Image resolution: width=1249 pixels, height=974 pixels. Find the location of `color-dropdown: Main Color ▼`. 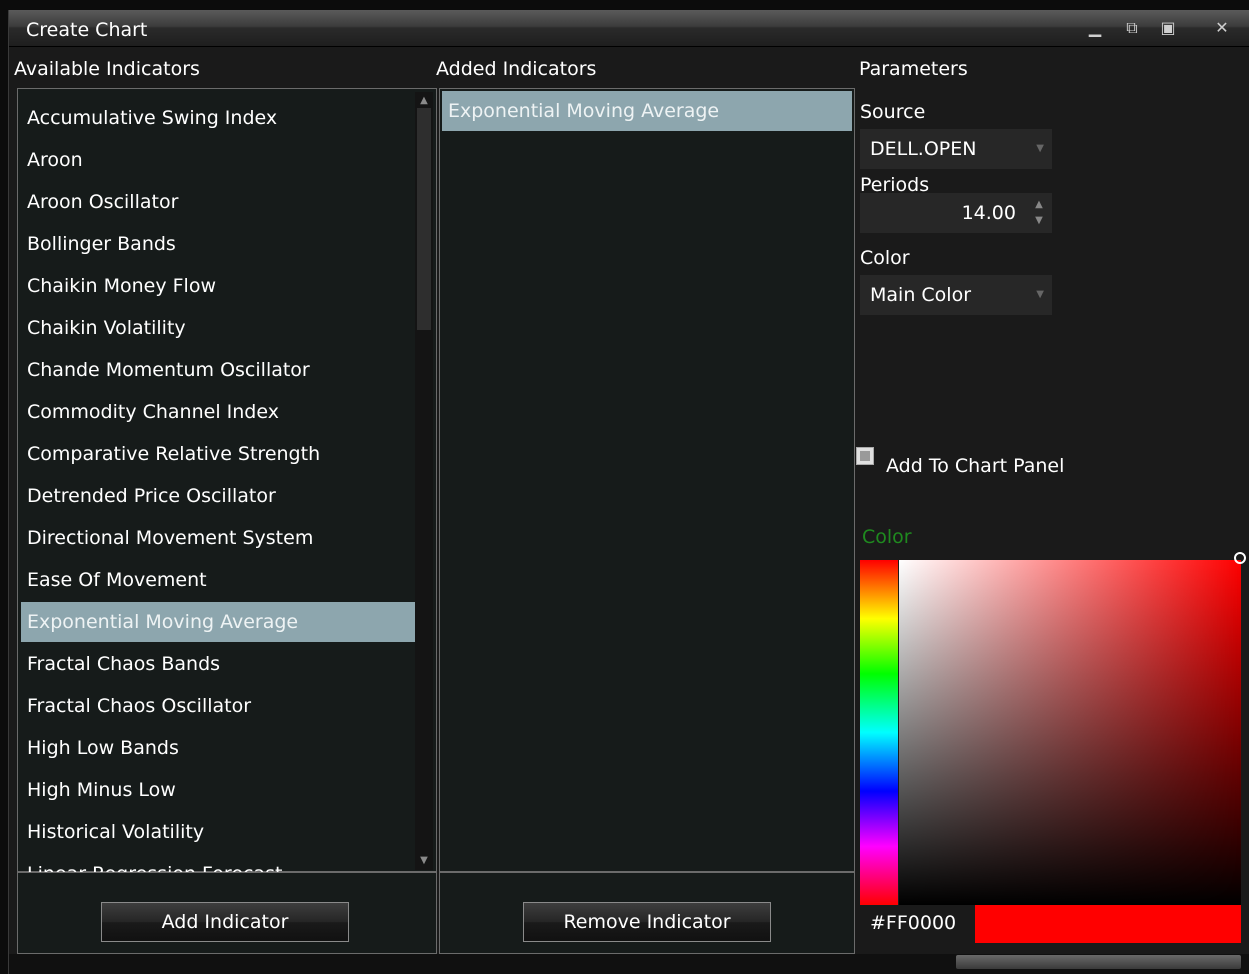

color-dropdown: Main Color ▼ is located at coordinates (956, 295).